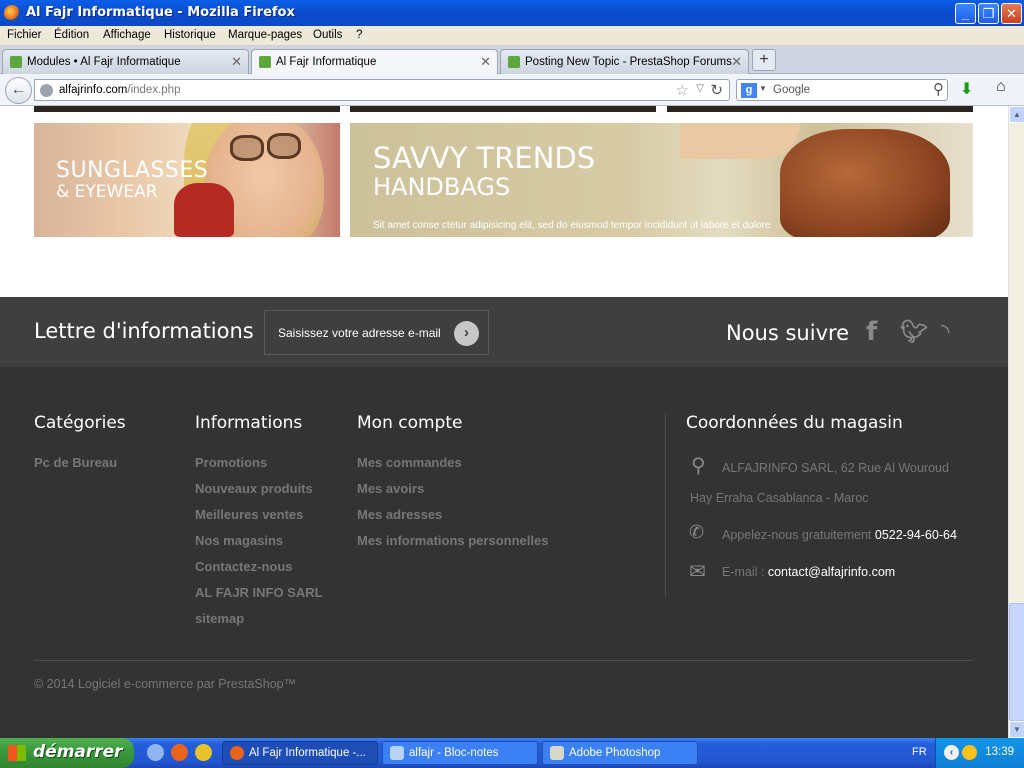 The image size is (1024, 768). What do you see at coordinates (397, 753) in the screenshot?
I see `notepad-icon` at bounding box center [397, 753].